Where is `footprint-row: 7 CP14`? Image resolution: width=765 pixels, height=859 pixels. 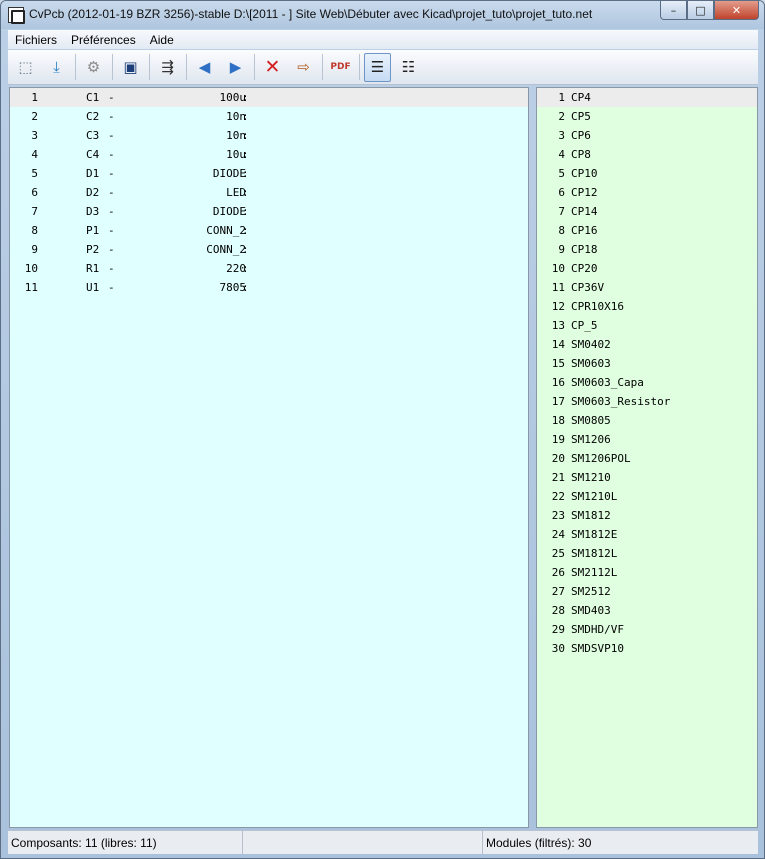 footprint-row: 7 CP14 is located at coordinates (647, 211).